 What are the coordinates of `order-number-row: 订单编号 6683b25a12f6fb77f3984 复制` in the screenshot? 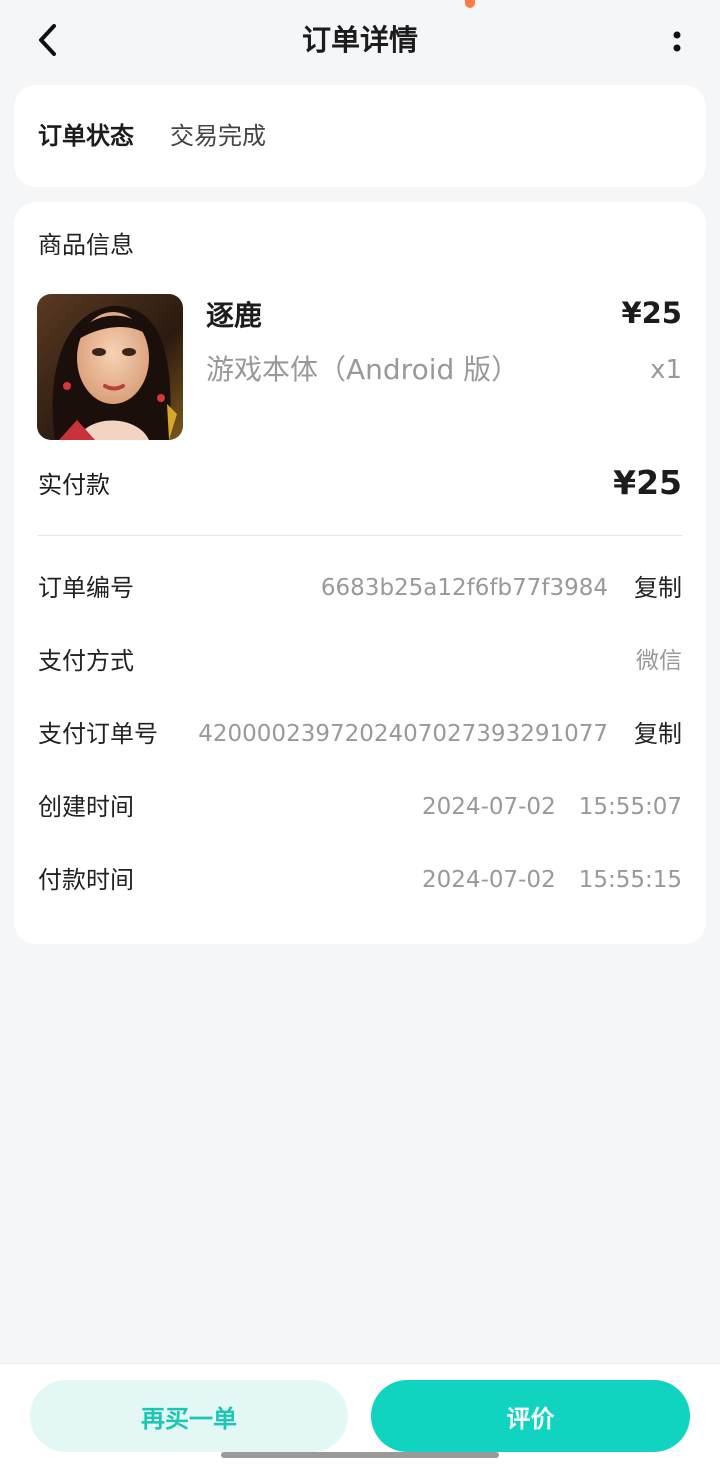 It's located at (360, 588).